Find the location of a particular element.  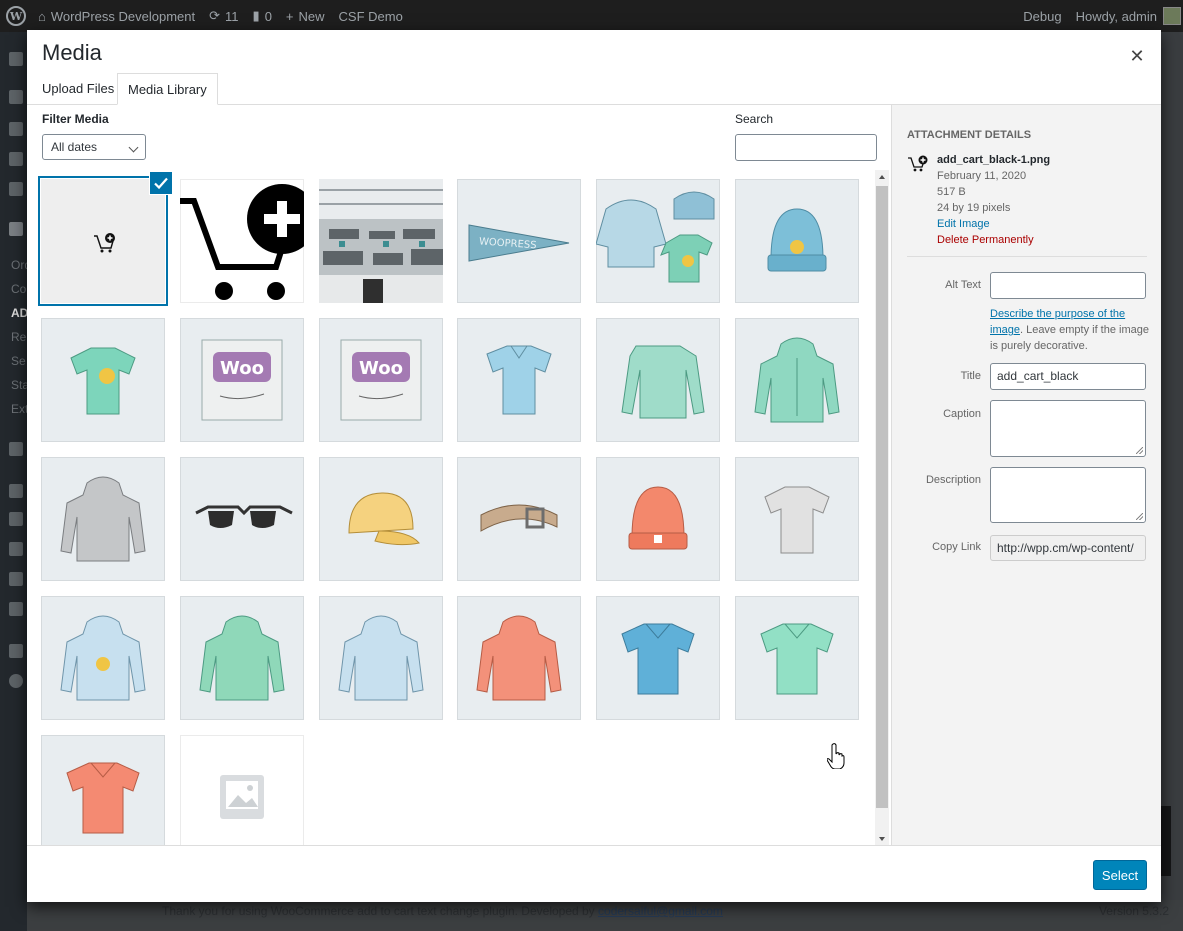

menu-fragment: Ext is located at coordinates (19, 409).